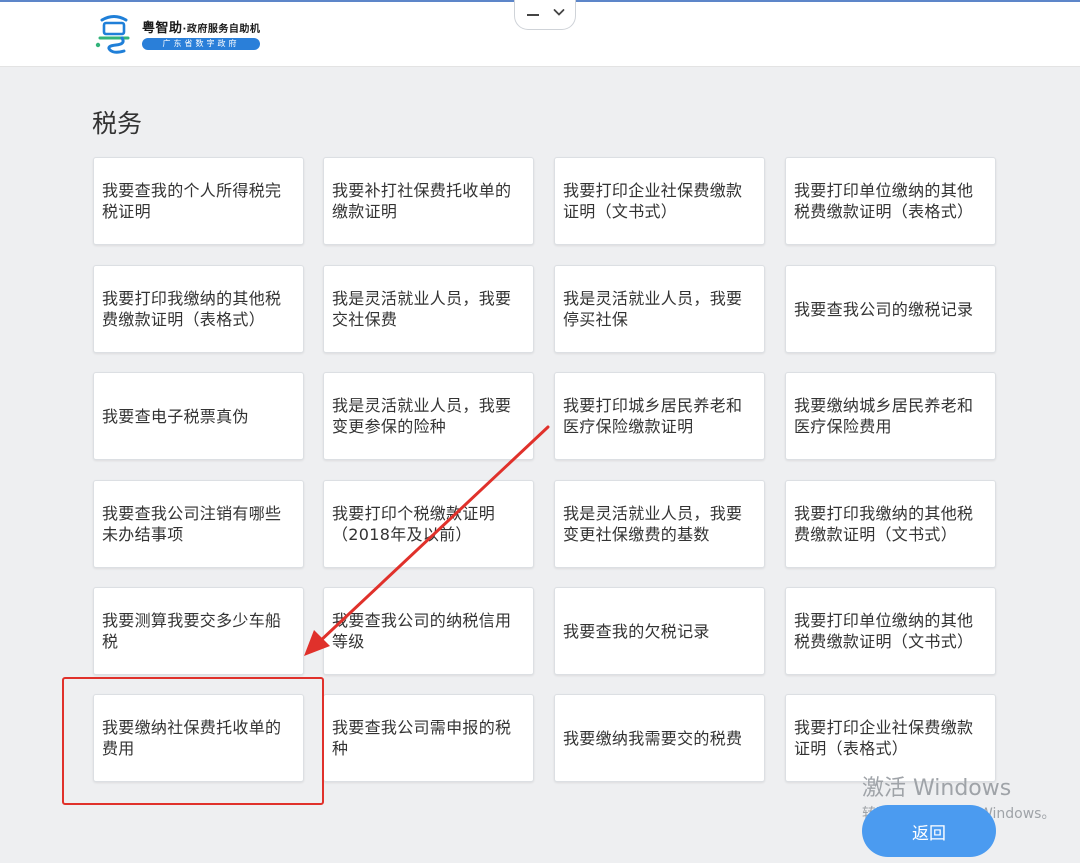 The width and height of the screenshot is (1080, 863). Describe the element at coordinates (162, 28) in the screenshot. I see `brand-name-text: 粤智助` at that location.